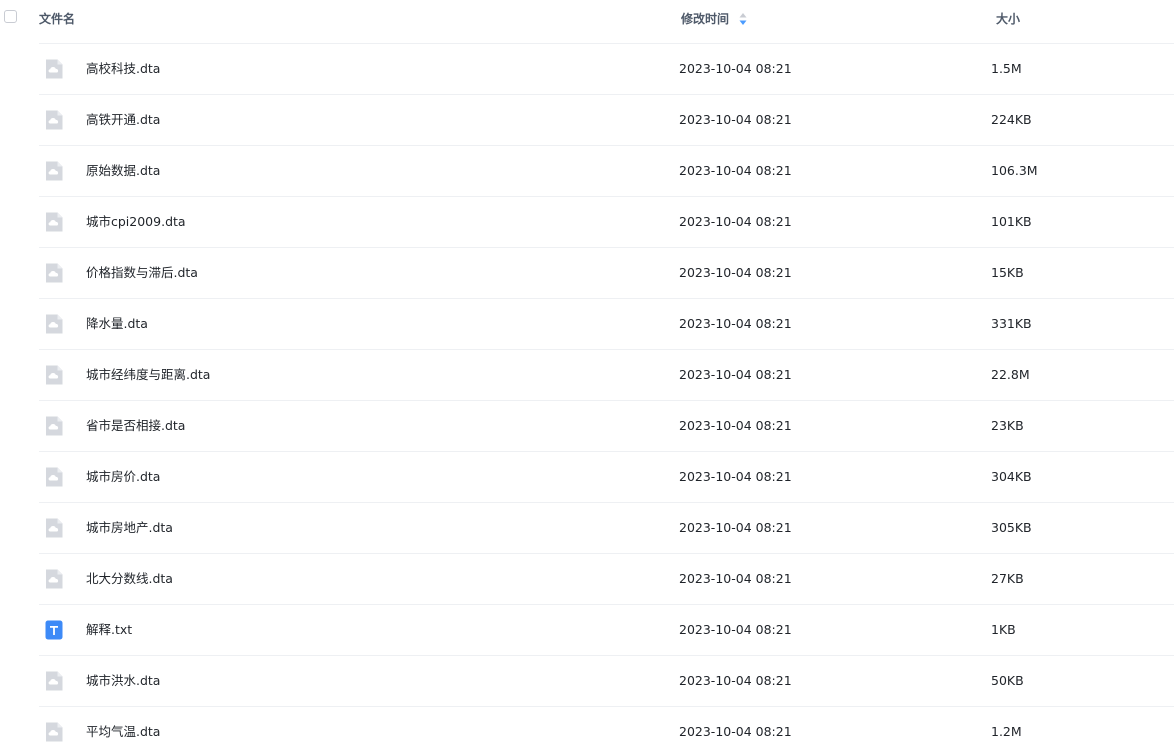  Describe the element at coordinates (606, 374) in the screenshot. I see `file-row: 城市经纬度与距离.dta 2023-10-04 08:21 22.8M` at that location.